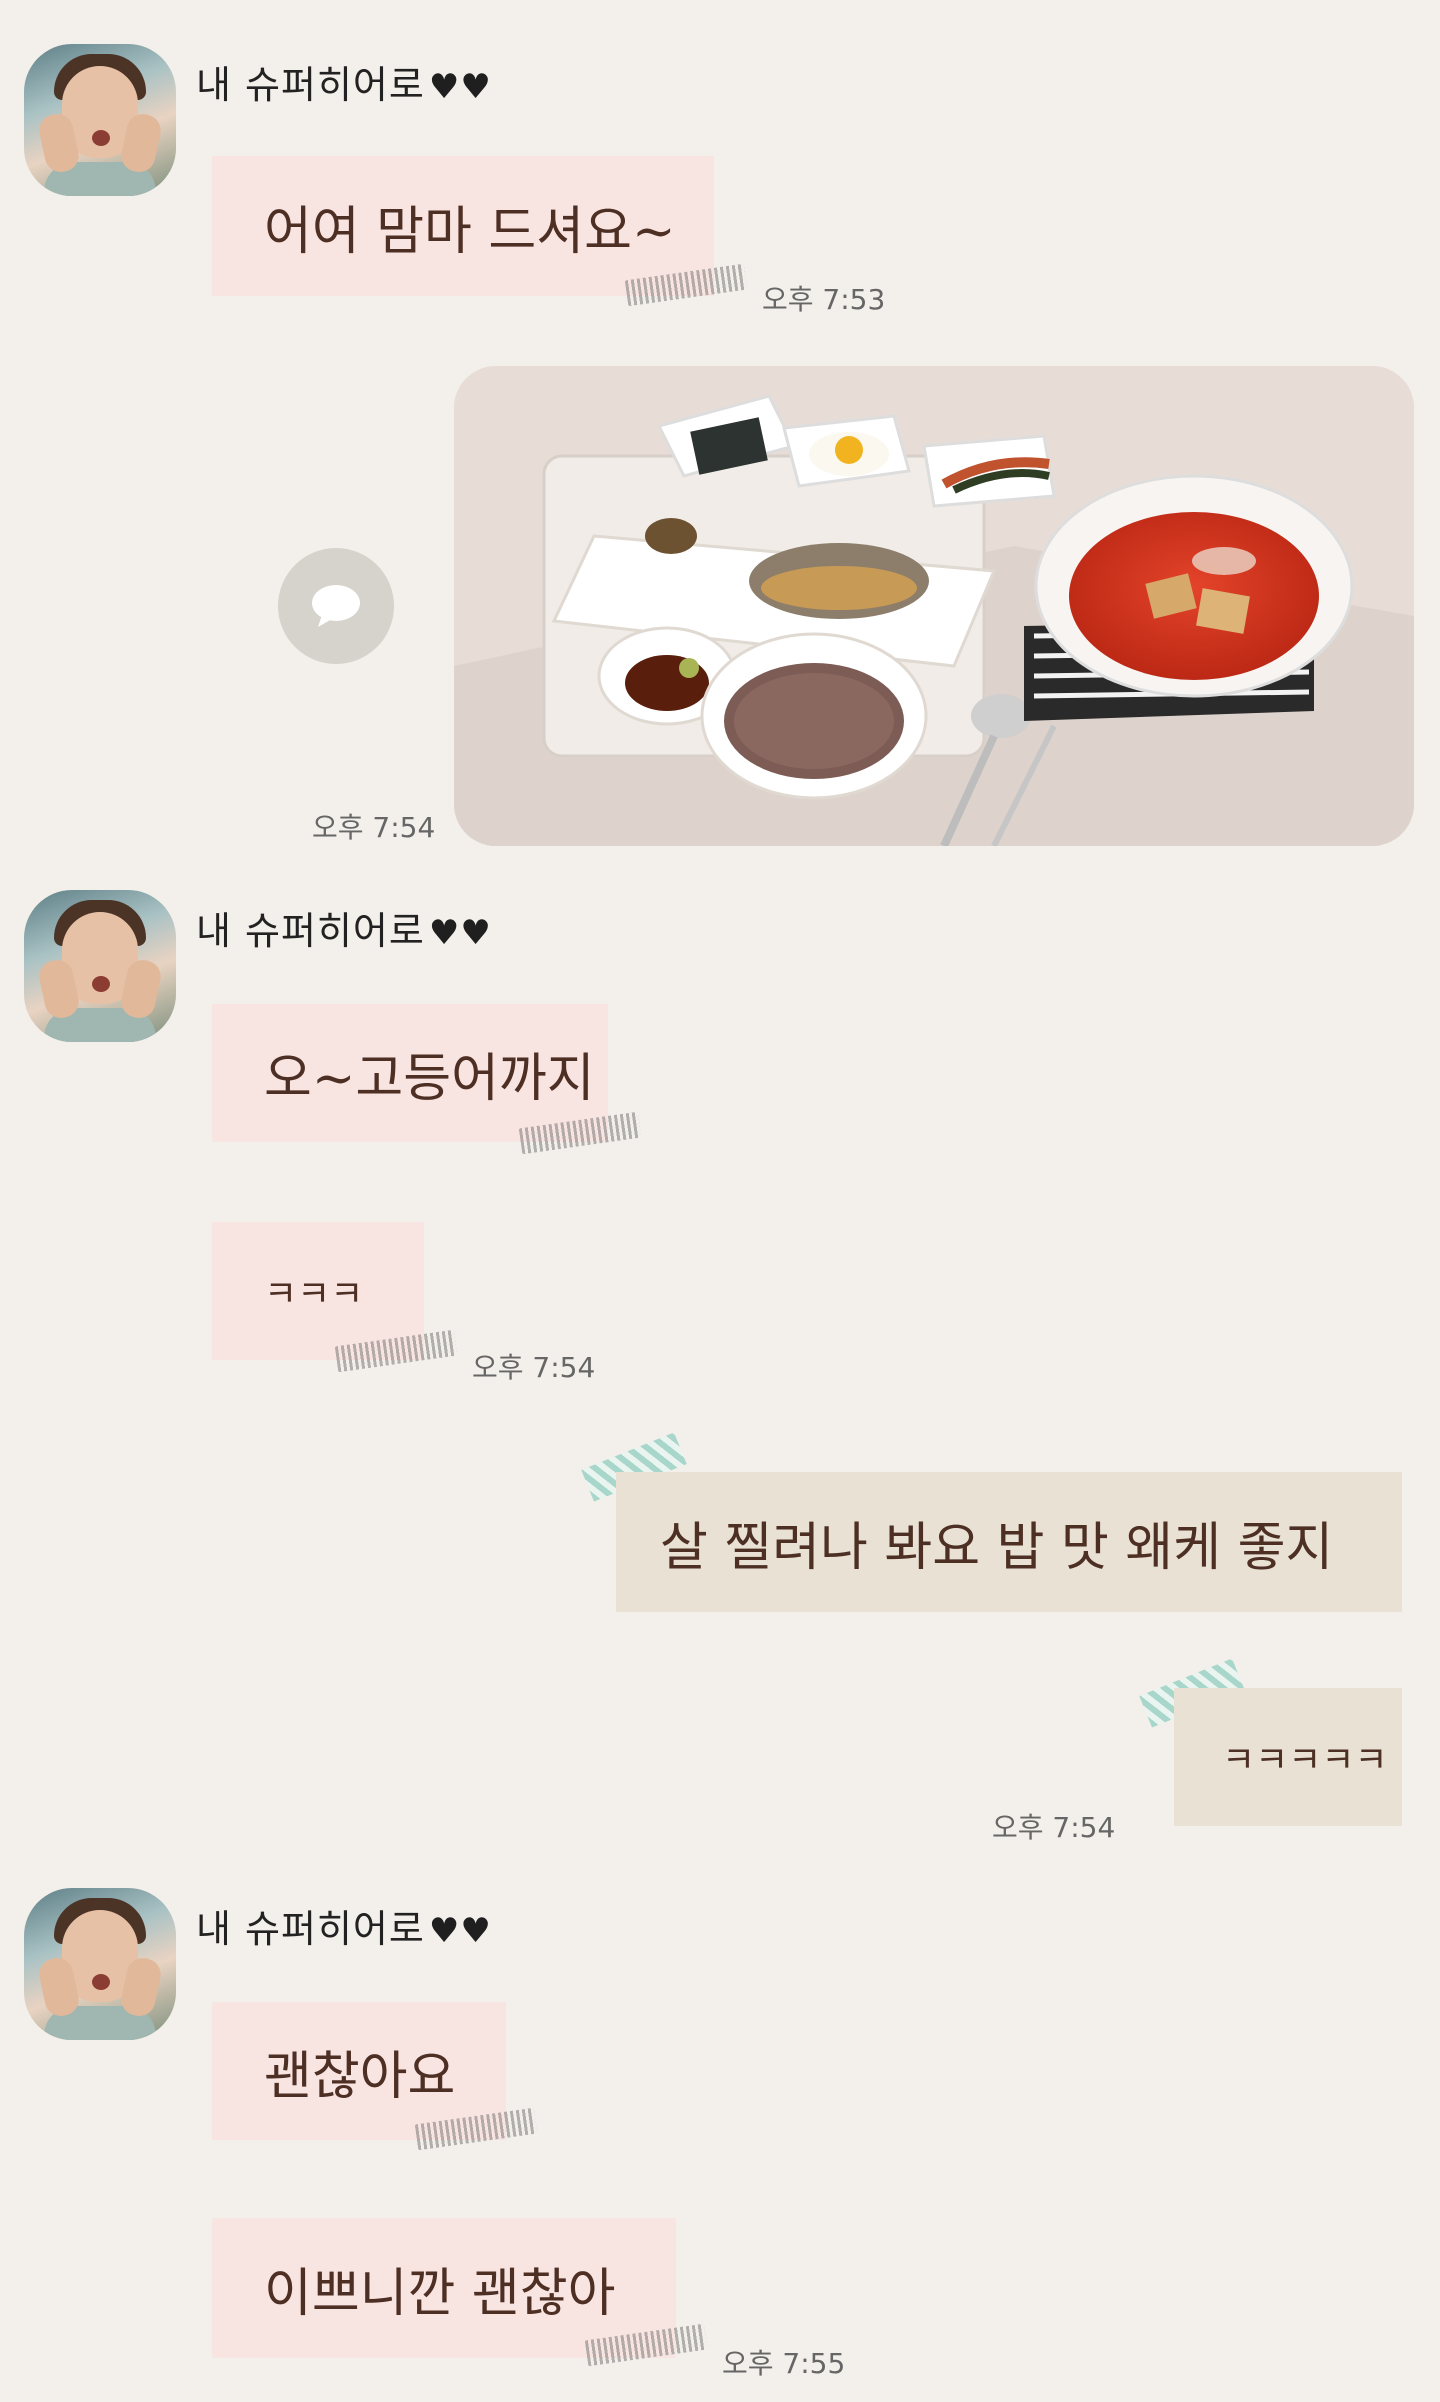  Describe the element at coordinates (314, 1294) in the screenshot. I see `message-text: ㅋㅋㅋ` at that location.